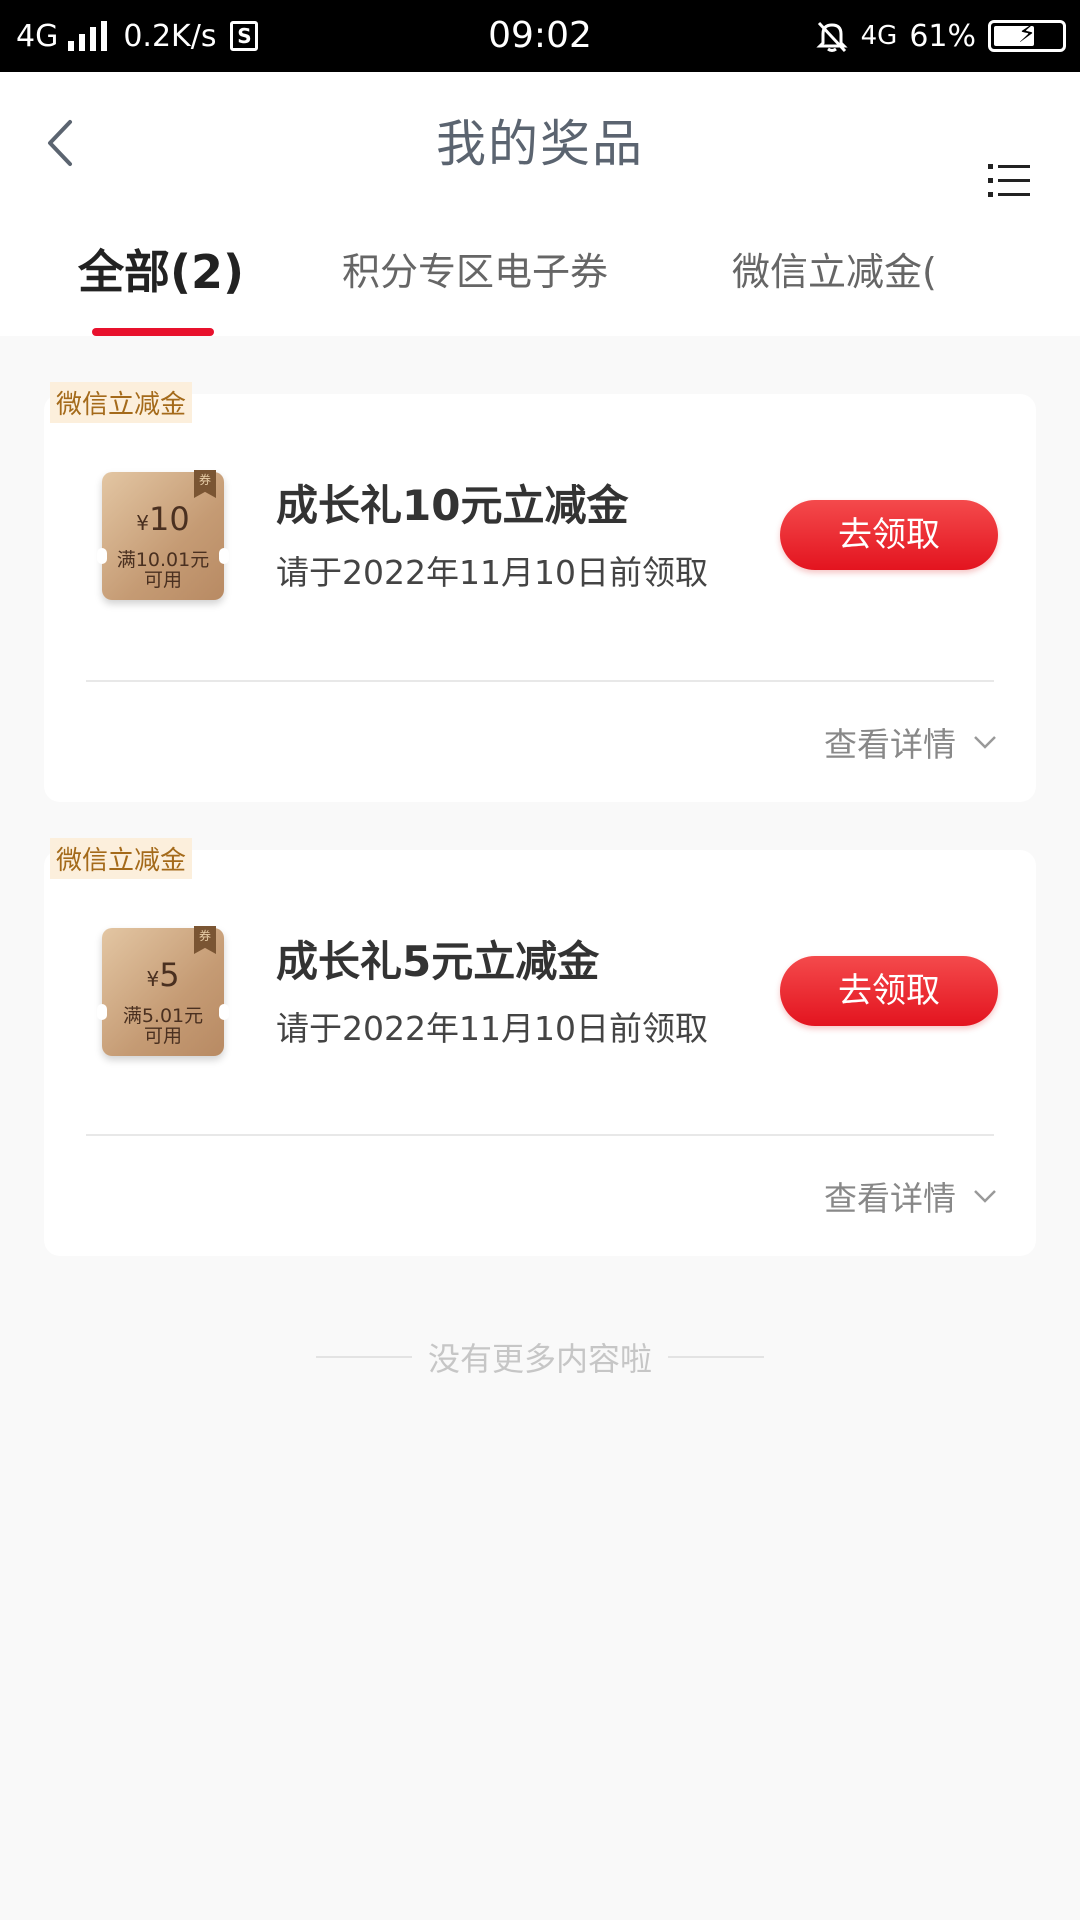 This screenshot has height=1920, width=1080. I want to click on no-more-label: 没有更多内容啦, so click(539, 1359).